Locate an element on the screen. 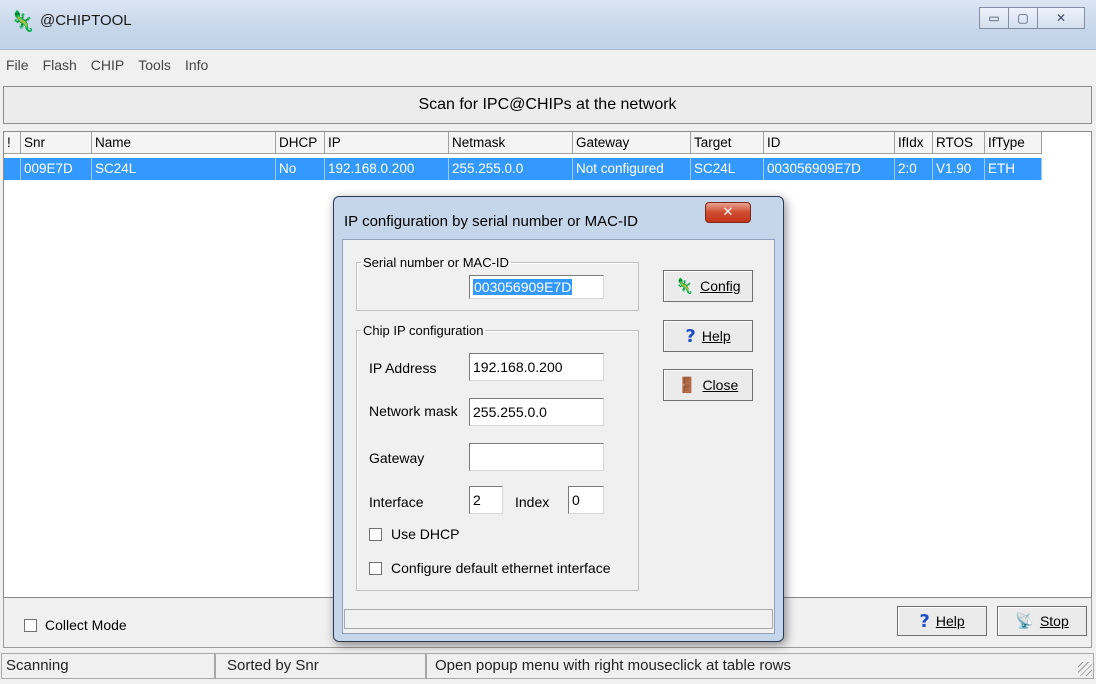 Image resolution: width=1096 pixels, height=684 pixels. column-header-name: Name is located at coordinates (184, 142).